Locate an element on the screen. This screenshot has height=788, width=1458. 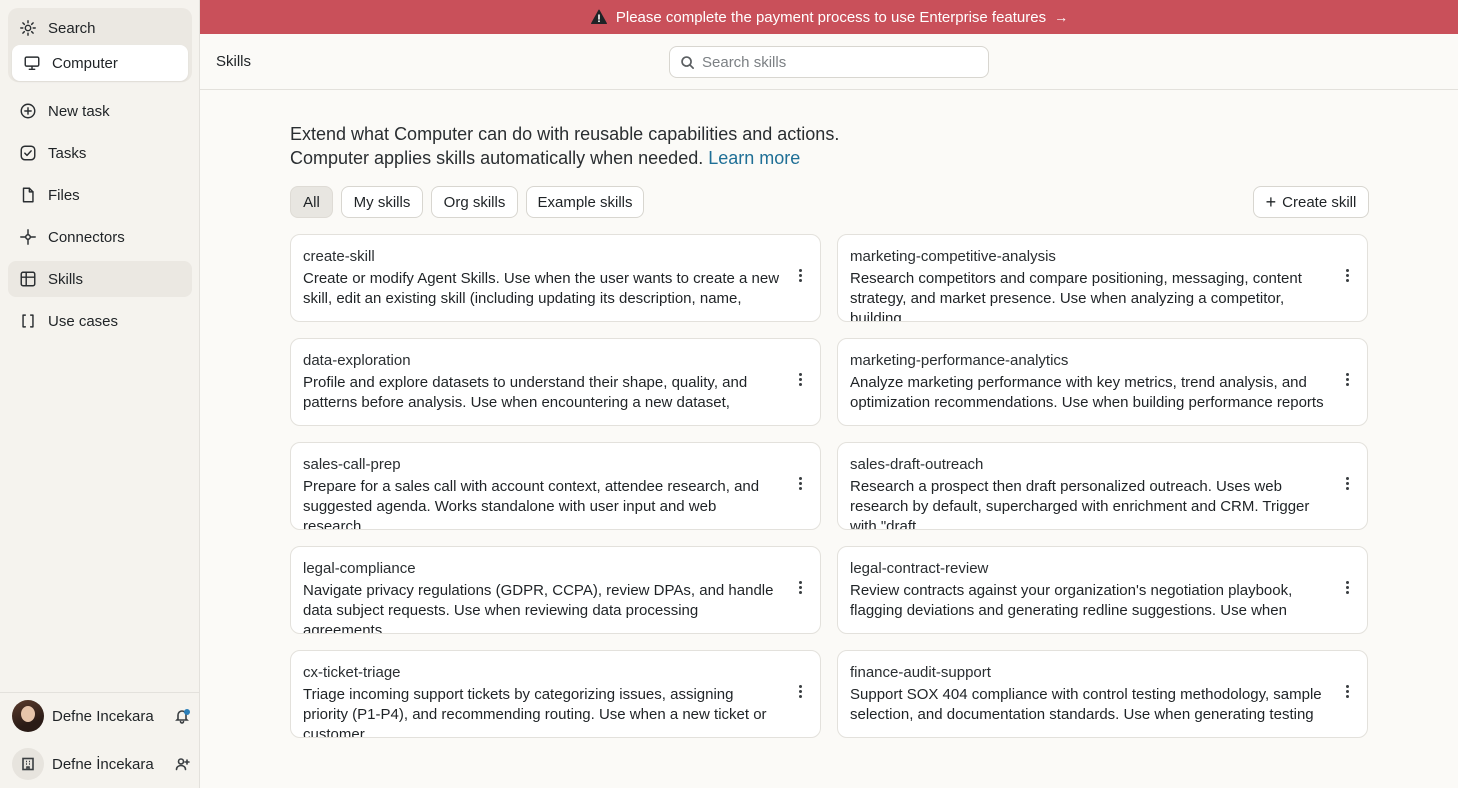
sidebar-item-connectors: Connectors is located at coordinates (100, 237).